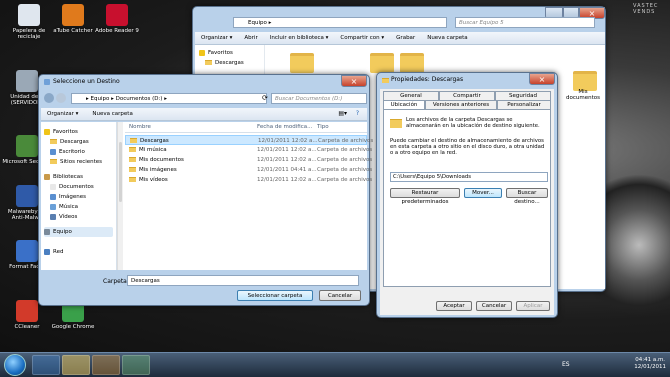 Image resolution: width=670 pixels, height=377 pixels. I want to click on star-icon, so click(47, 131).